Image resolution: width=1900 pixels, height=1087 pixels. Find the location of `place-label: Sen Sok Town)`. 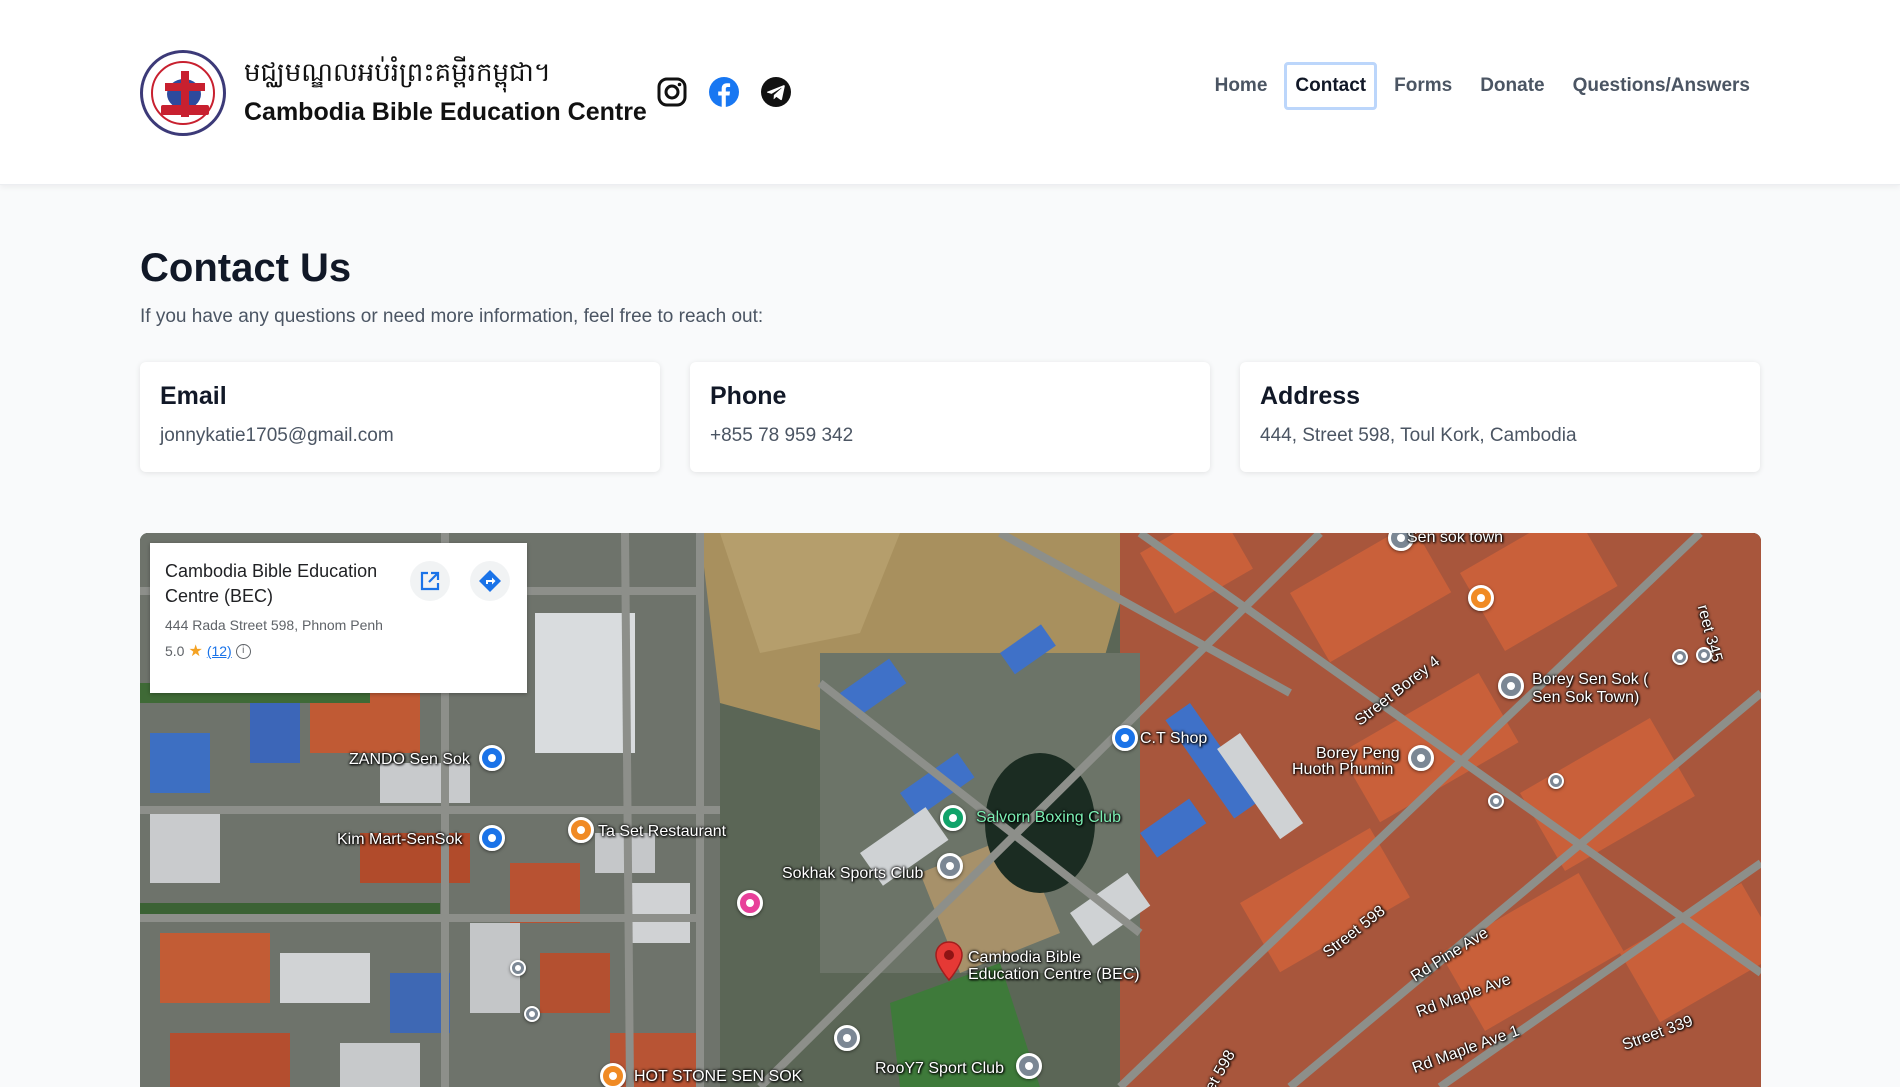

place-label: Sen Sok Town) is located at coordinates (1585, 698).